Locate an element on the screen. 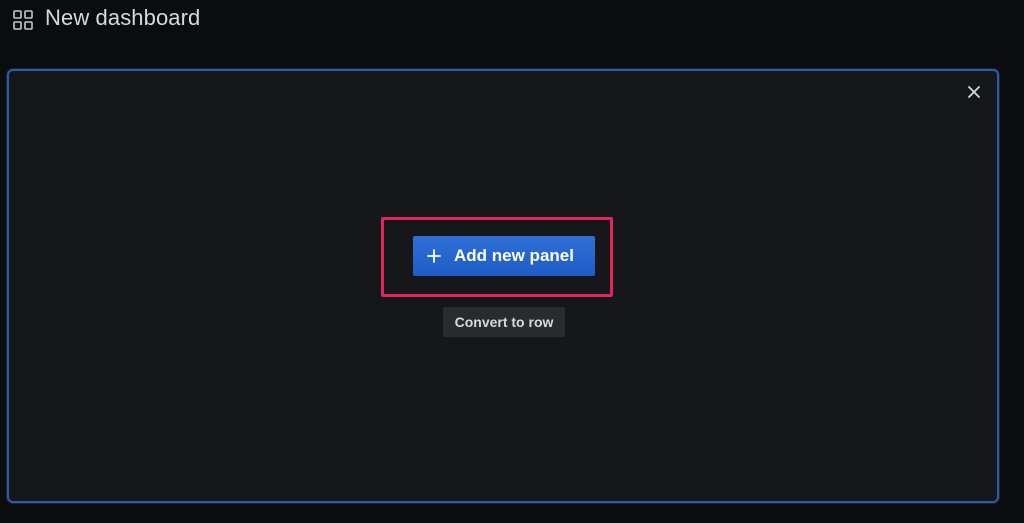 This screenshot has width=1024, height=523. grid-icon is located at coordinates (23, 20).